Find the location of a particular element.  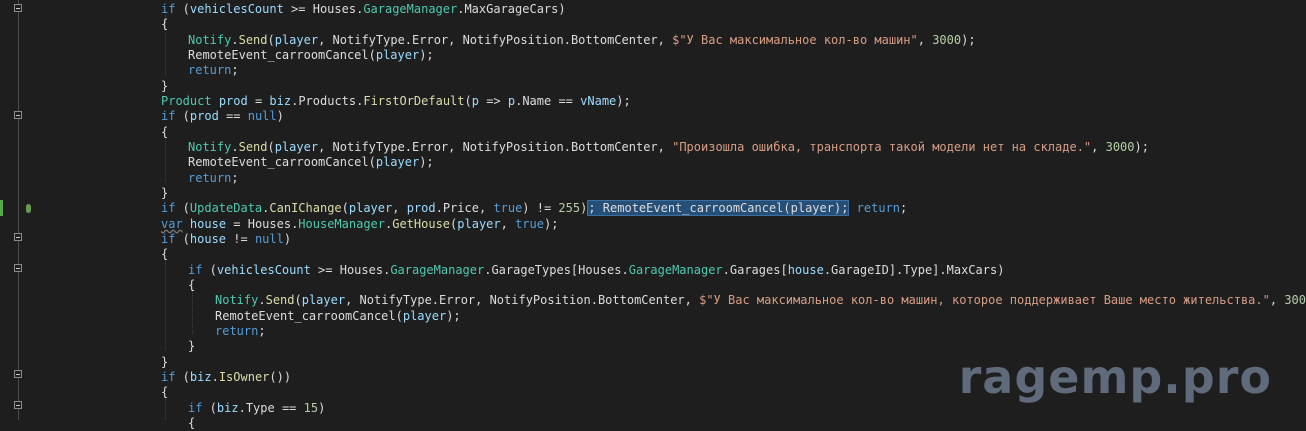

editor-gutter is located at coordinates (17, 210).